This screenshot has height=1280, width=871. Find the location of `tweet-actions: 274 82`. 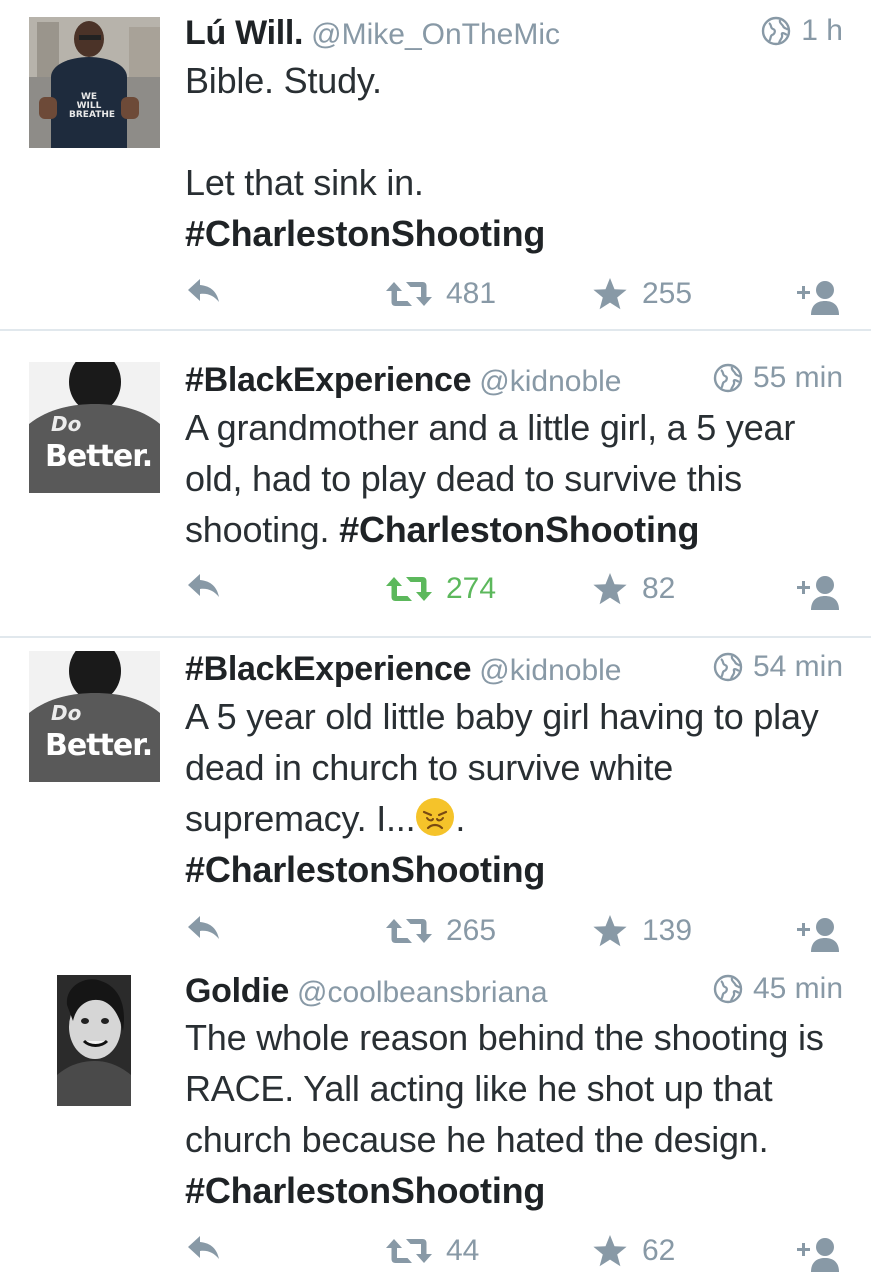

tweet-actions: 274 82 is located at coordinates (435, 592).